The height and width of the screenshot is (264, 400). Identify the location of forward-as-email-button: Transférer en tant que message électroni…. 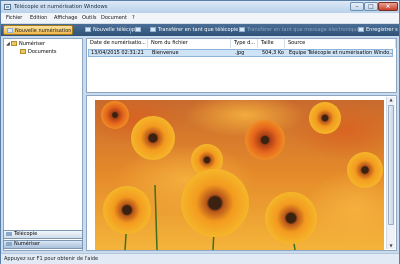
(299, 30).